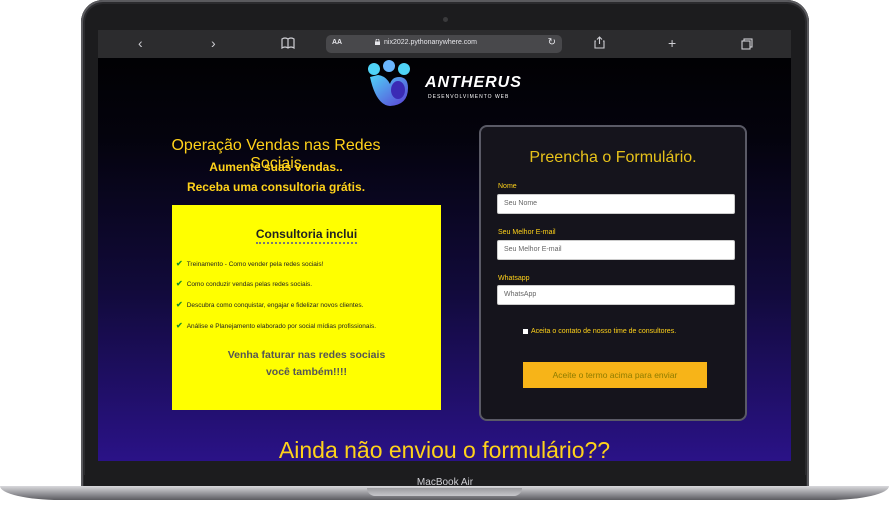 This screenshot has width=889, height=511. I want to click on hero-subtitle-1: Aumente suas vendas.., so click(276, 167).